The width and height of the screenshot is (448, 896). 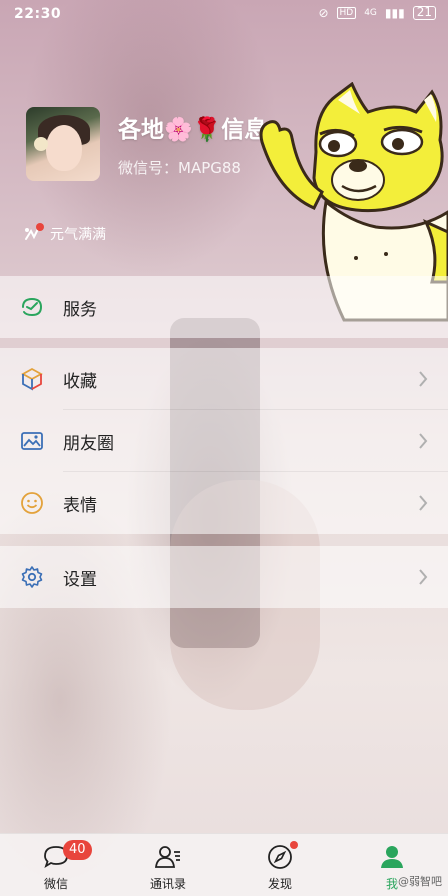 What do you see at coordinates (32, 441) in the screenshot?
I see `moments-image-icon` at bounding box center [32, 441].